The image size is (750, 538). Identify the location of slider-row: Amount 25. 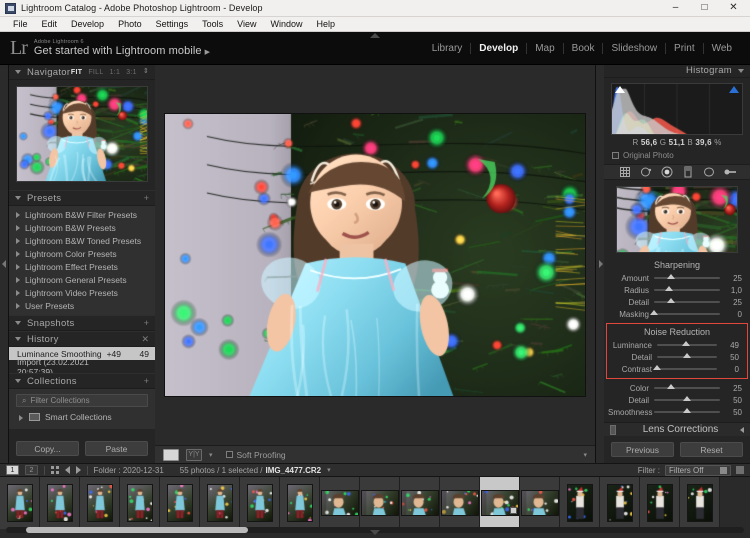
(677, 278).